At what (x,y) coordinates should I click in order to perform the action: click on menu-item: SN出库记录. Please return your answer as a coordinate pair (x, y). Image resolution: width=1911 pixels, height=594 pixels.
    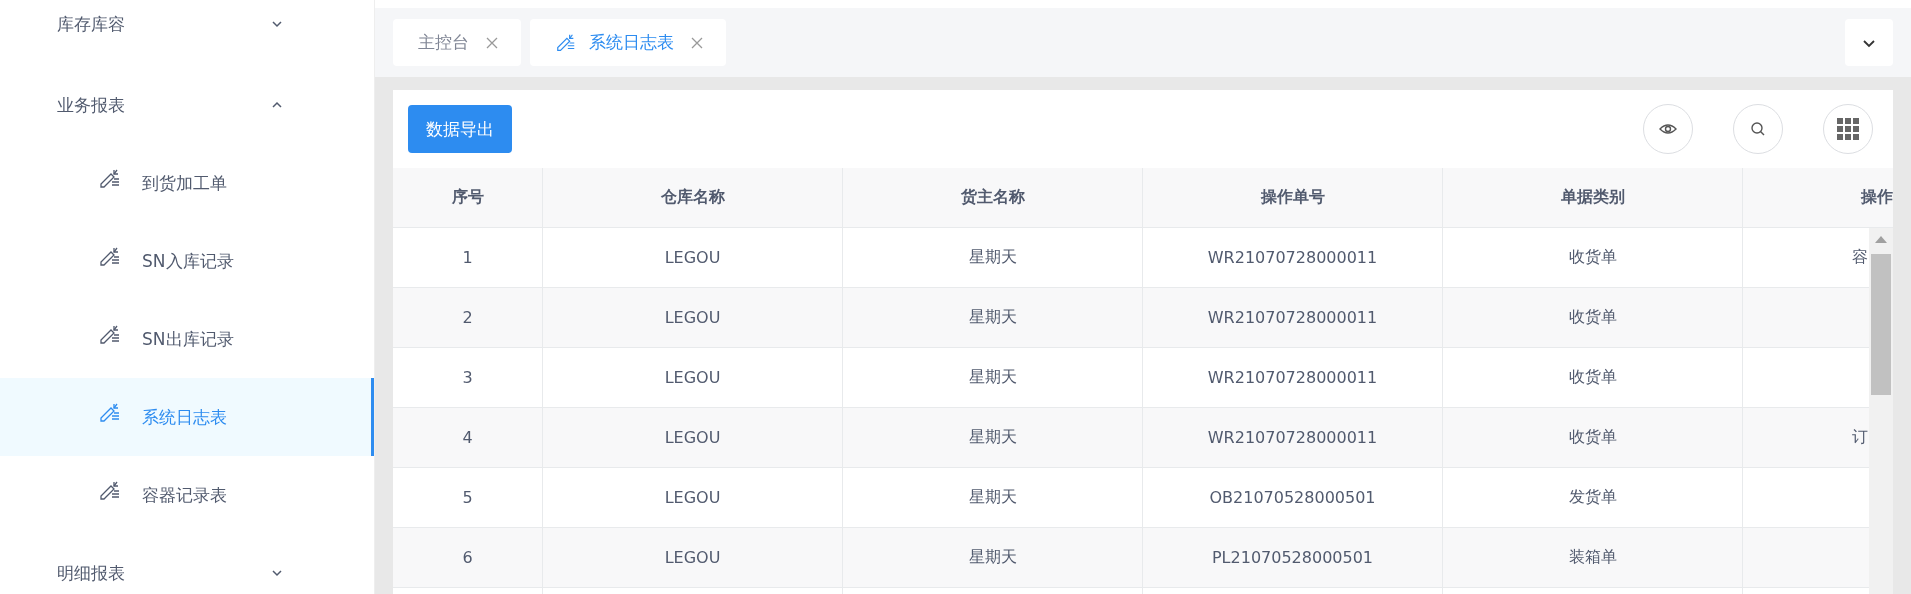
    Looking at the image, I should click on (187, 339).